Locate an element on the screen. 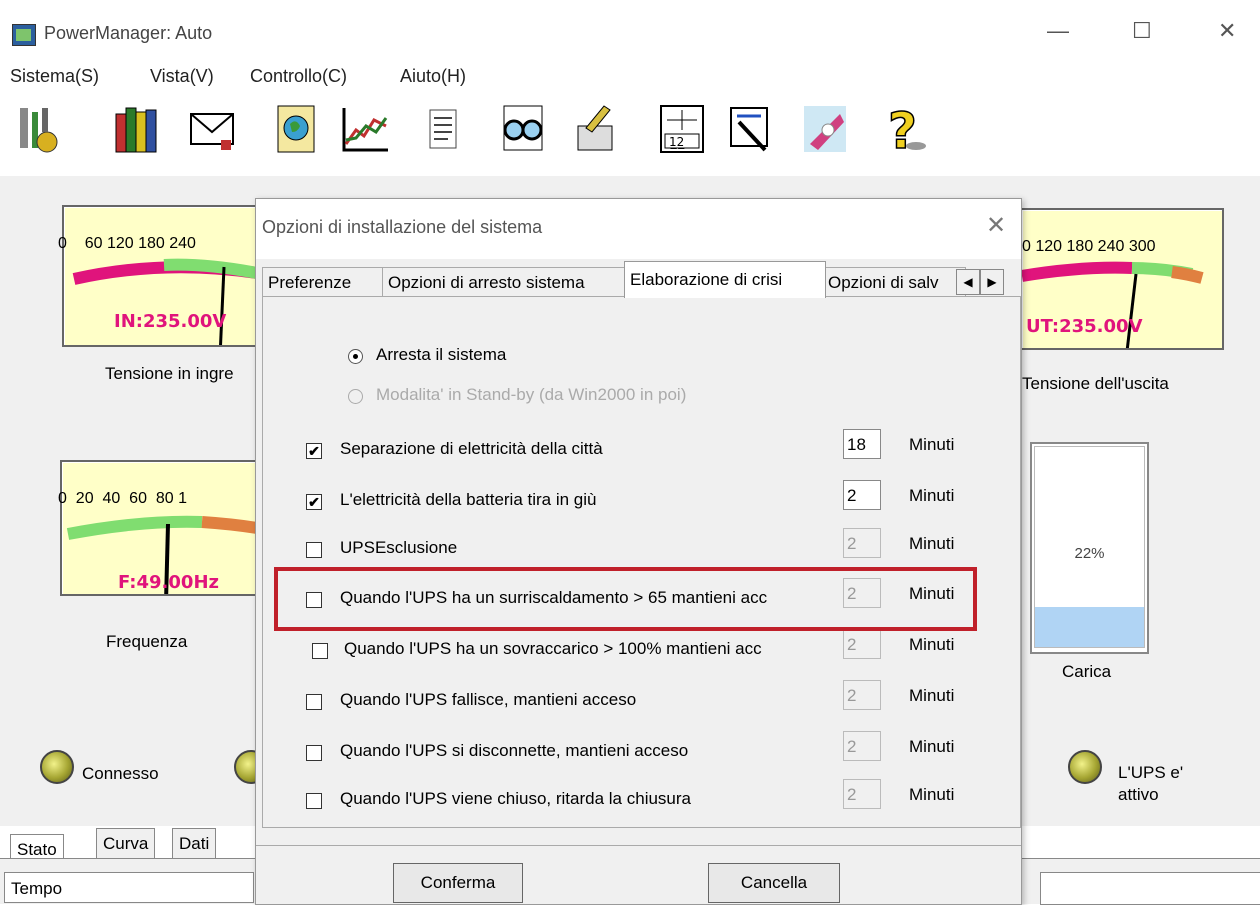  tab-scroll-left-icon: ◀ is located at coordinates (968, 282).